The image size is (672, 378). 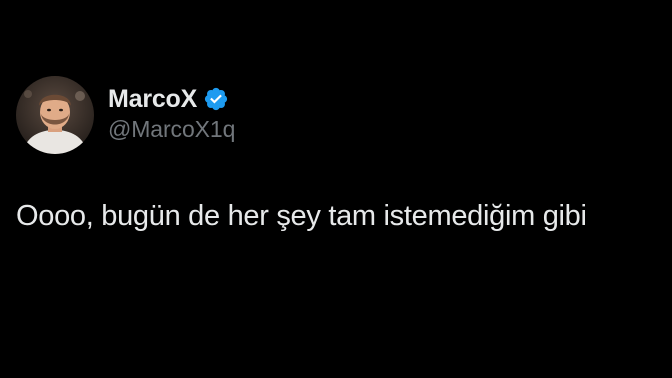 I want to click on display-name: MarcoX, so click(x=152, y=99).